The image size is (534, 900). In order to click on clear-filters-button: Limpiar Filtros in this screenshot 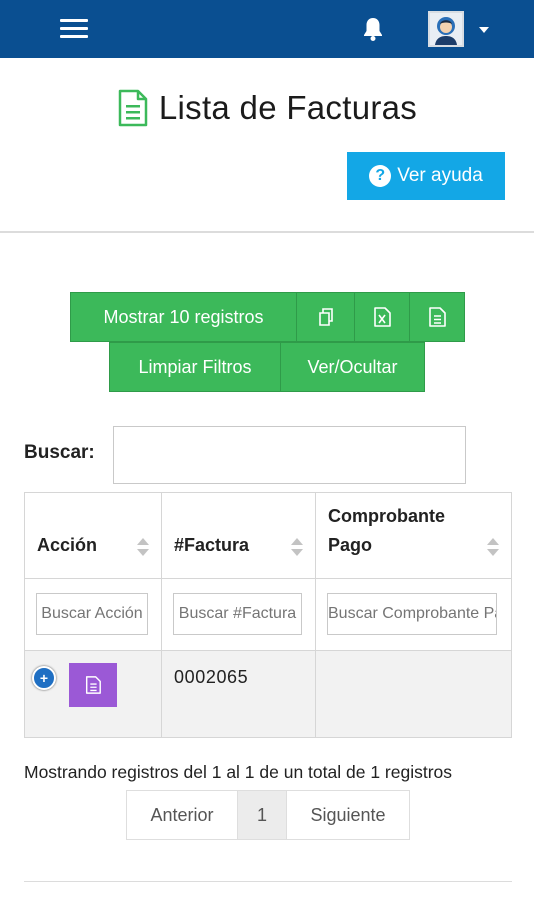, I will do `click(195, 367)`.